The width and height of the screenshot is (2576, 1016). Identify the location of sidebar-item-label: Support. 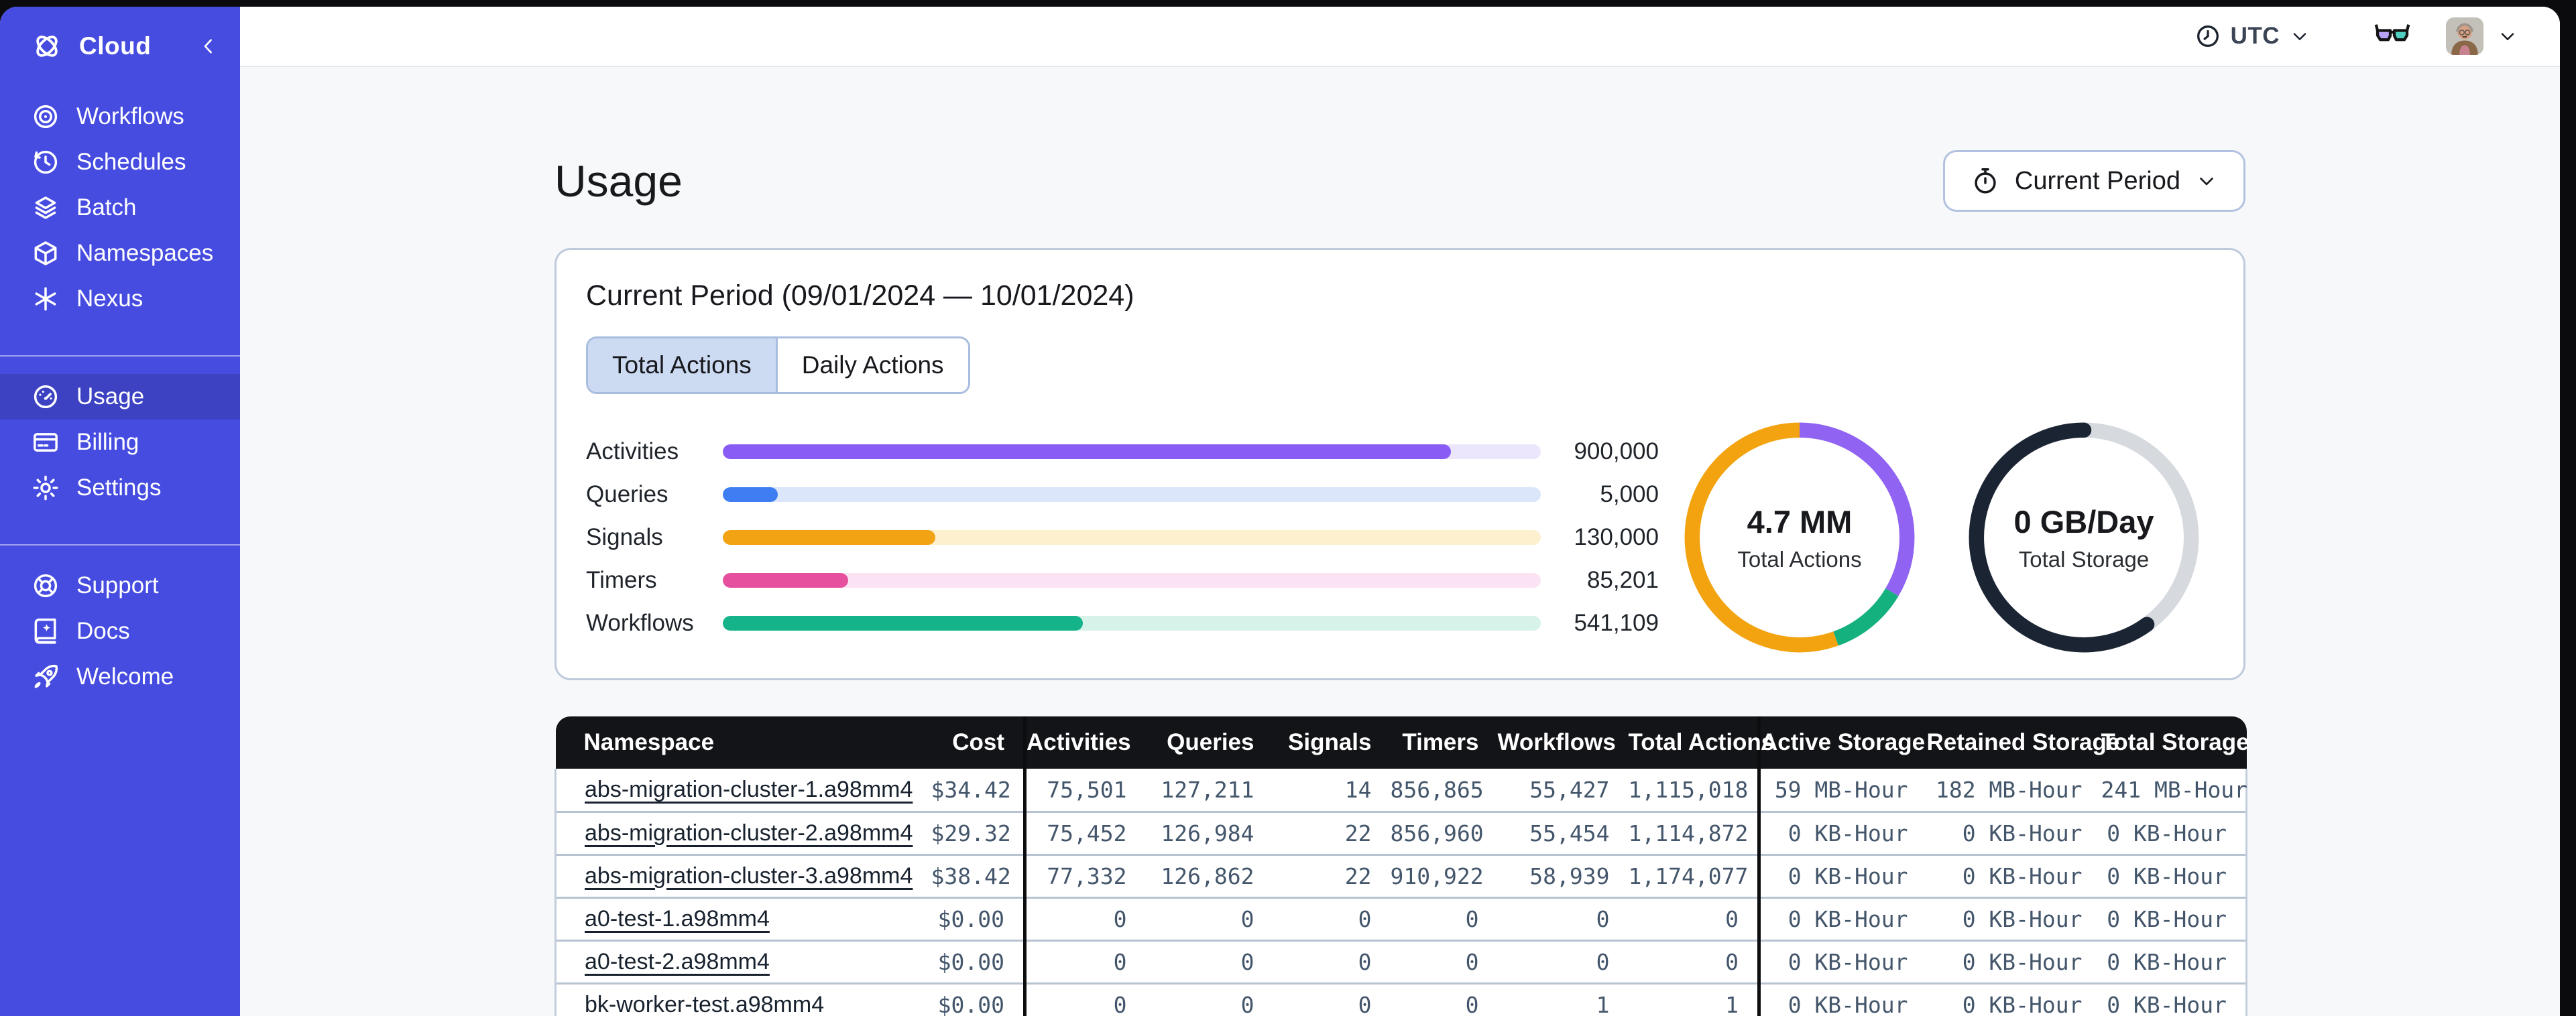
(117, 585).